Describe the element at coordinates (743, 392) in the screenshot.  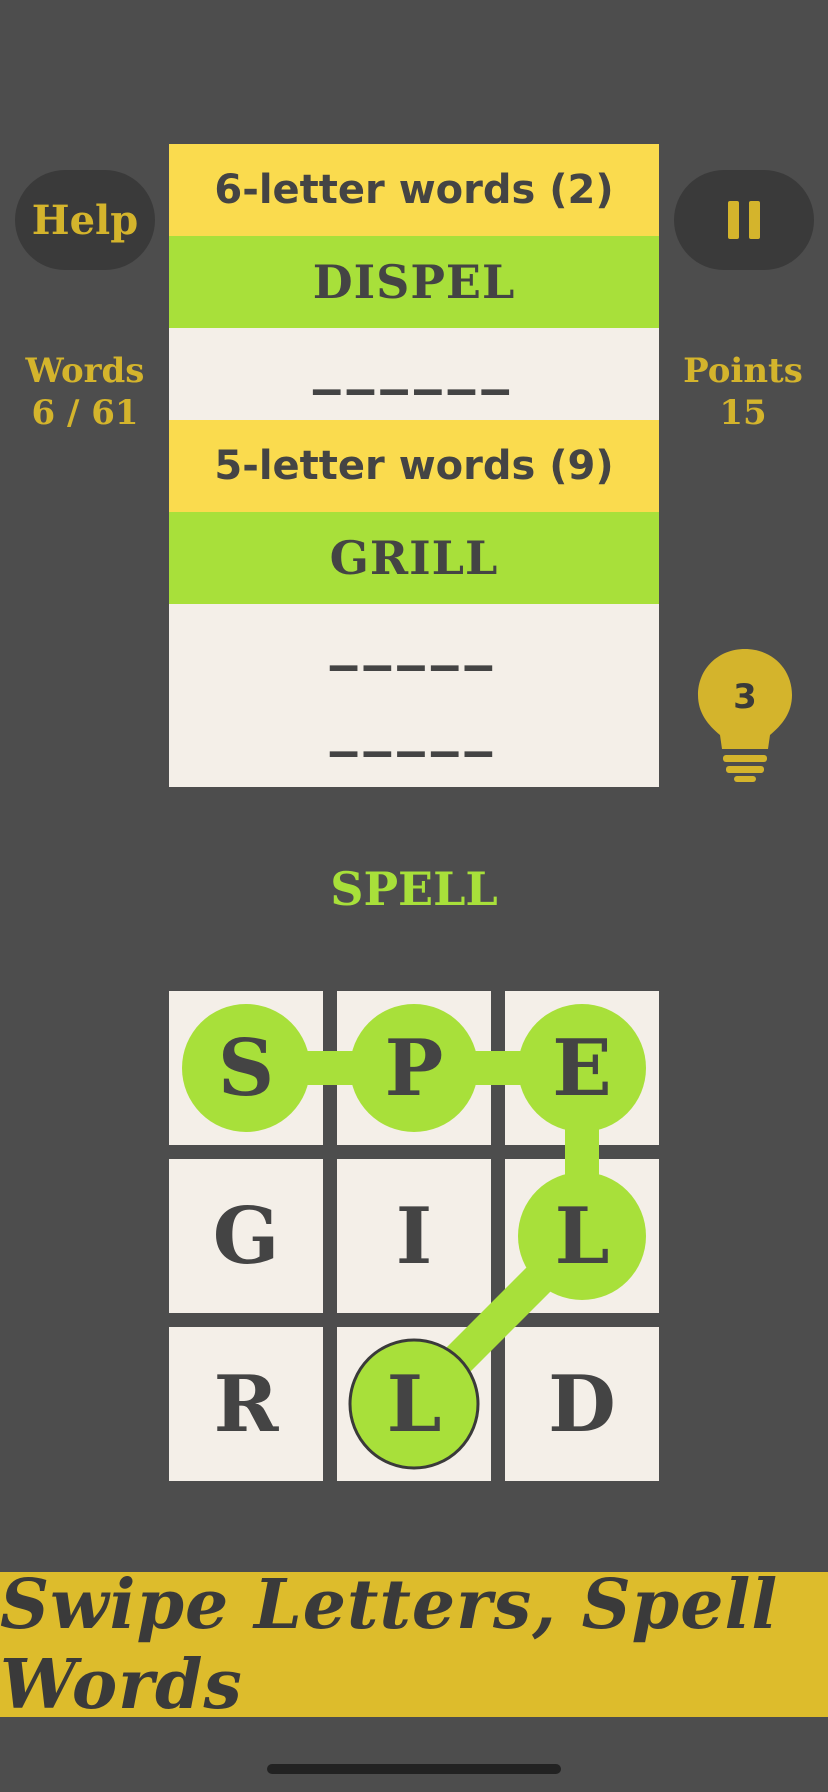
I see `points-counter: Points 15` at that location.